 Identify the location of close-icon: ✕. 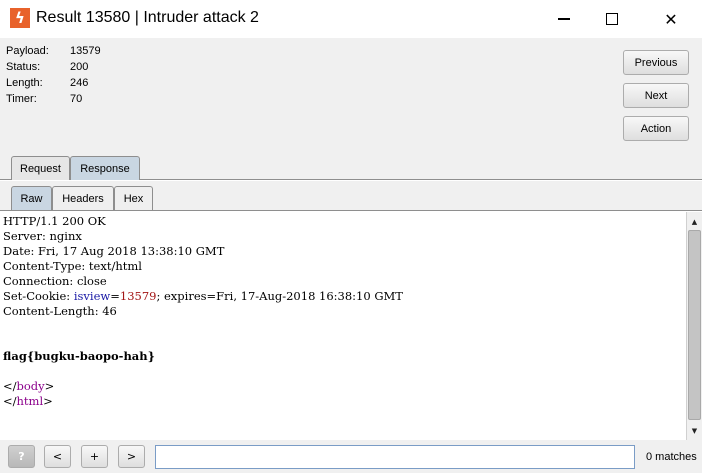
(671, 19).